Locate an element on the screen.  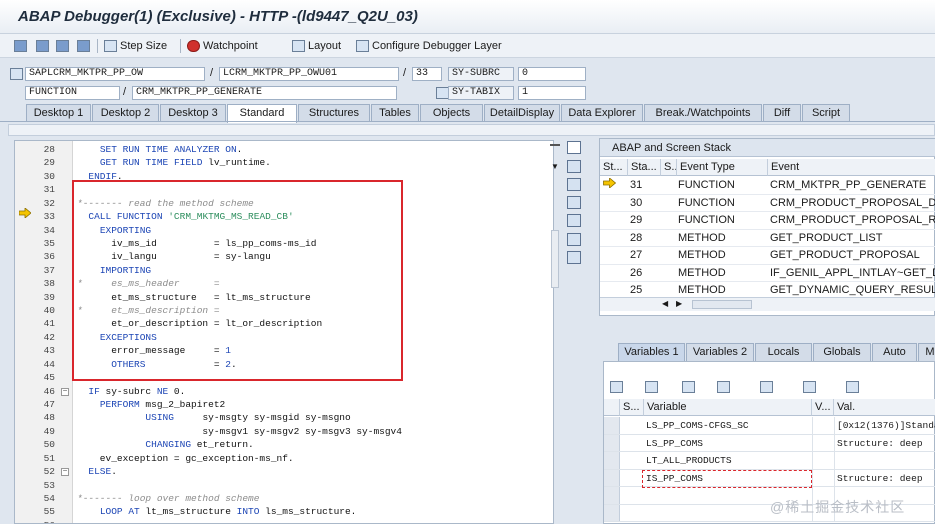
stack-row: 26 METHOD IF_GENIL_APPL_INTLAY~GET_DYNA is located at coordinates (767, 273).